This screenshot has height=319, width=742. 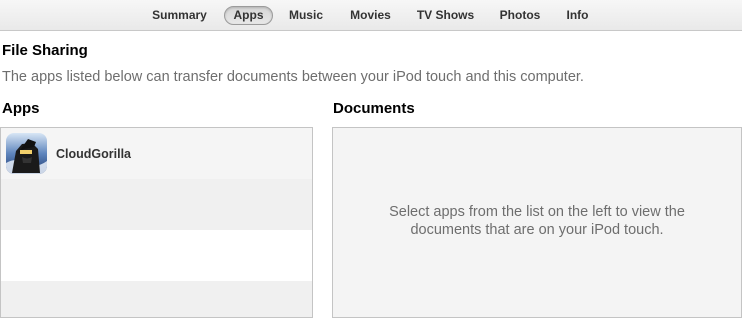 What do you see at coordinates (156, 153) in the screenshot?
I see `app-list-item: CloudGorilla` at bounding box center [156, 153].